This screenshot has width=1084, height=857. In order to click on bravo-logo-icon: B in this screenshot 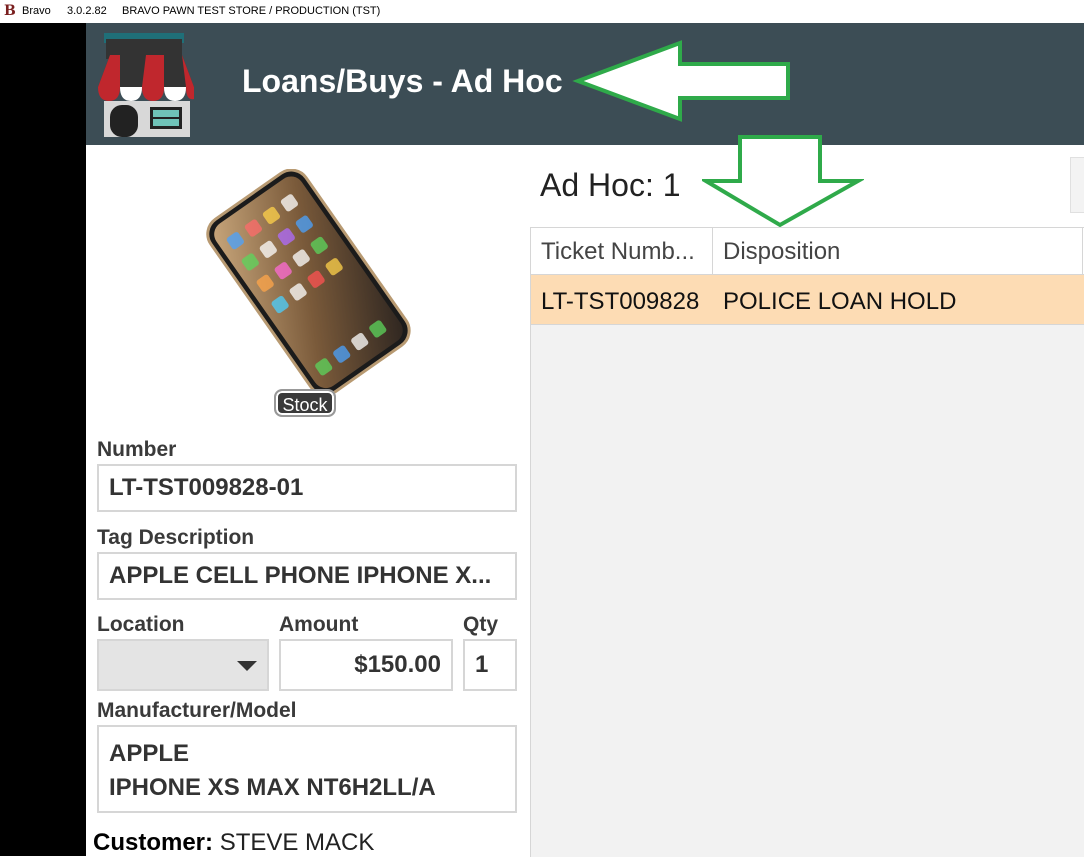, I will do `click(10, 11)`.